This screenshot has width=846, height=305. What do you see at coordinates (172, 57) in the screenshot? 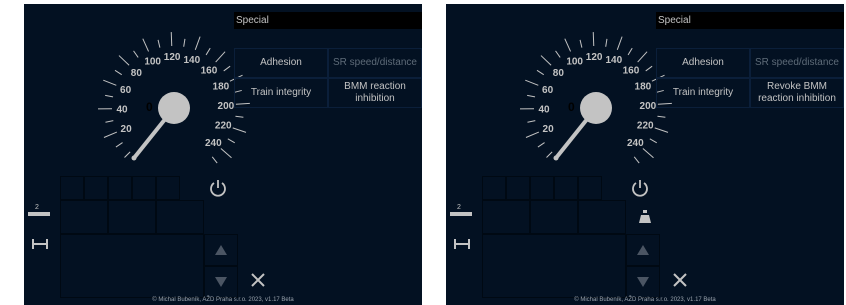
I see `gauge-label: 120` at bounding box center [172, 57].